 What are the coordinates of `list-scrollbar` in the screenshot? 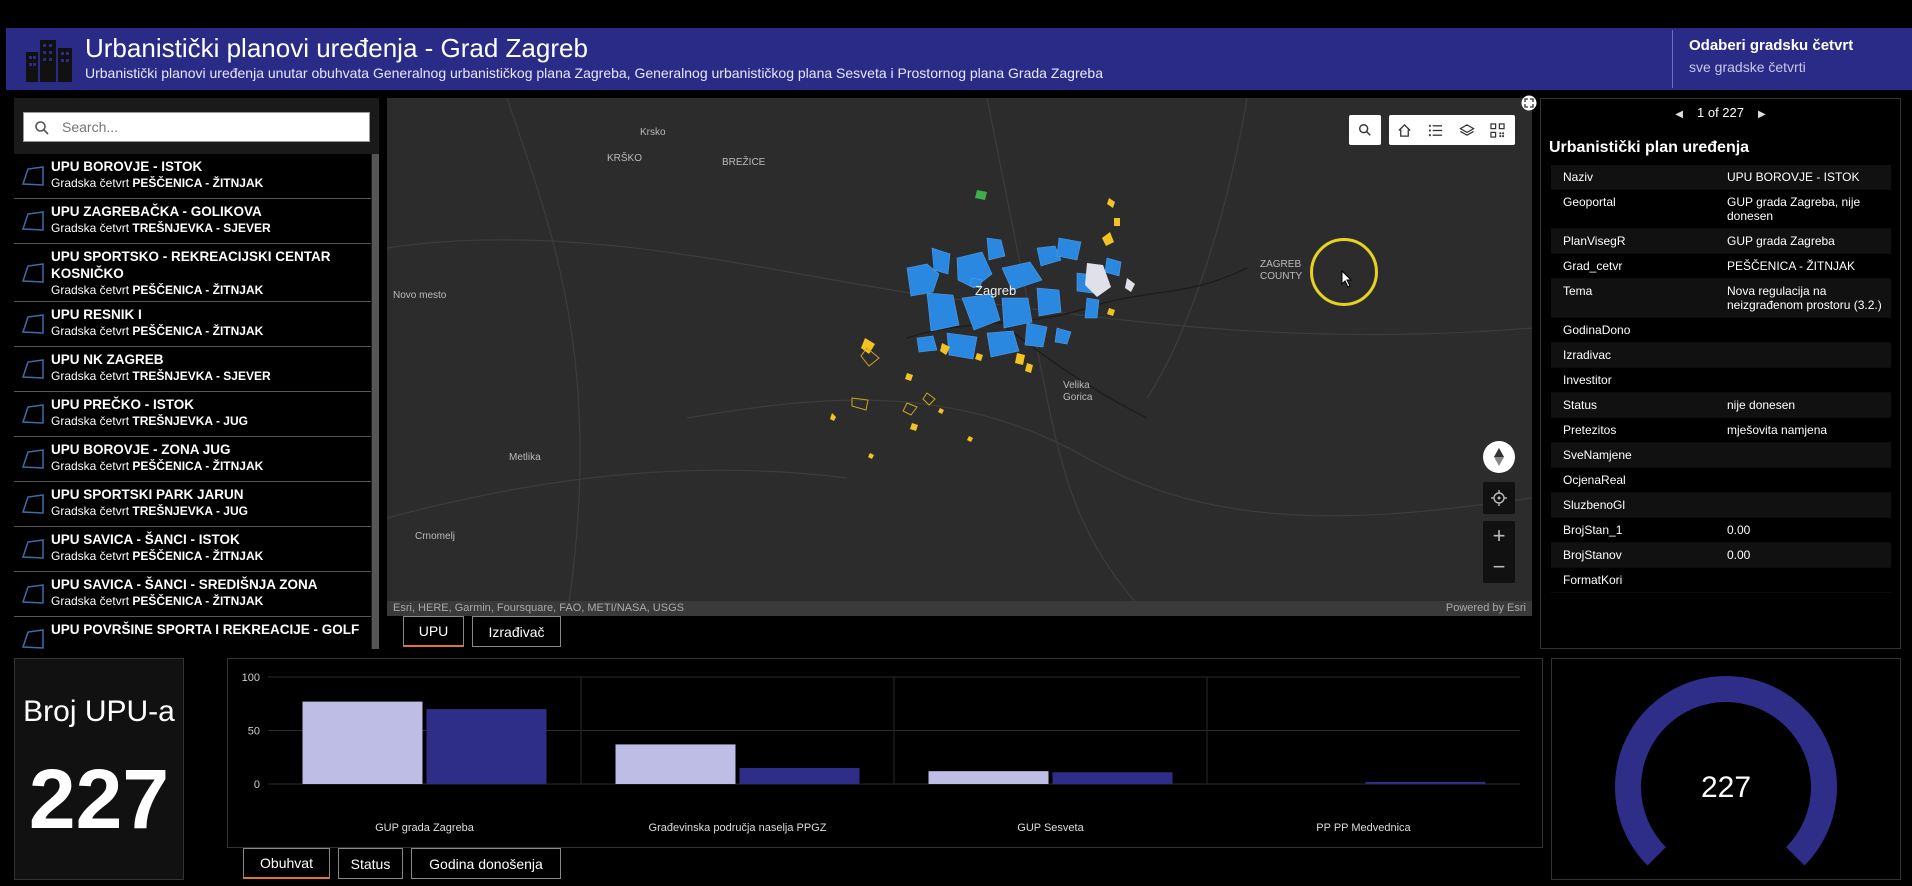 It's located at (375, 401).